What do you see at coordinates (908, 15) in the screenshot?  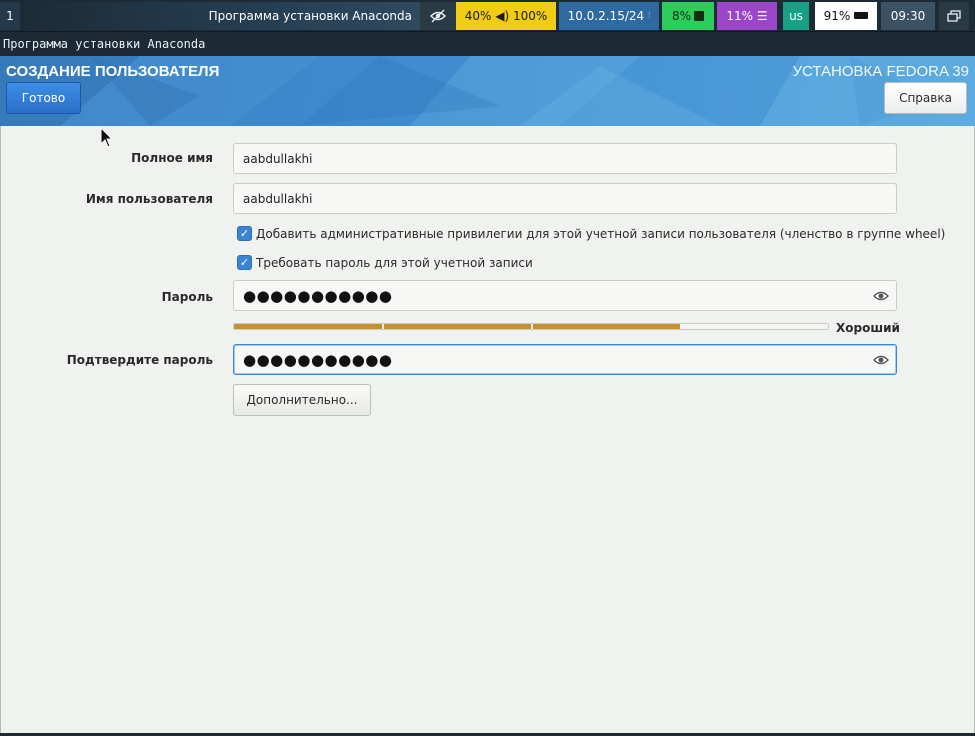 I see `clock: 09:30` at bounding box center [908, 15].